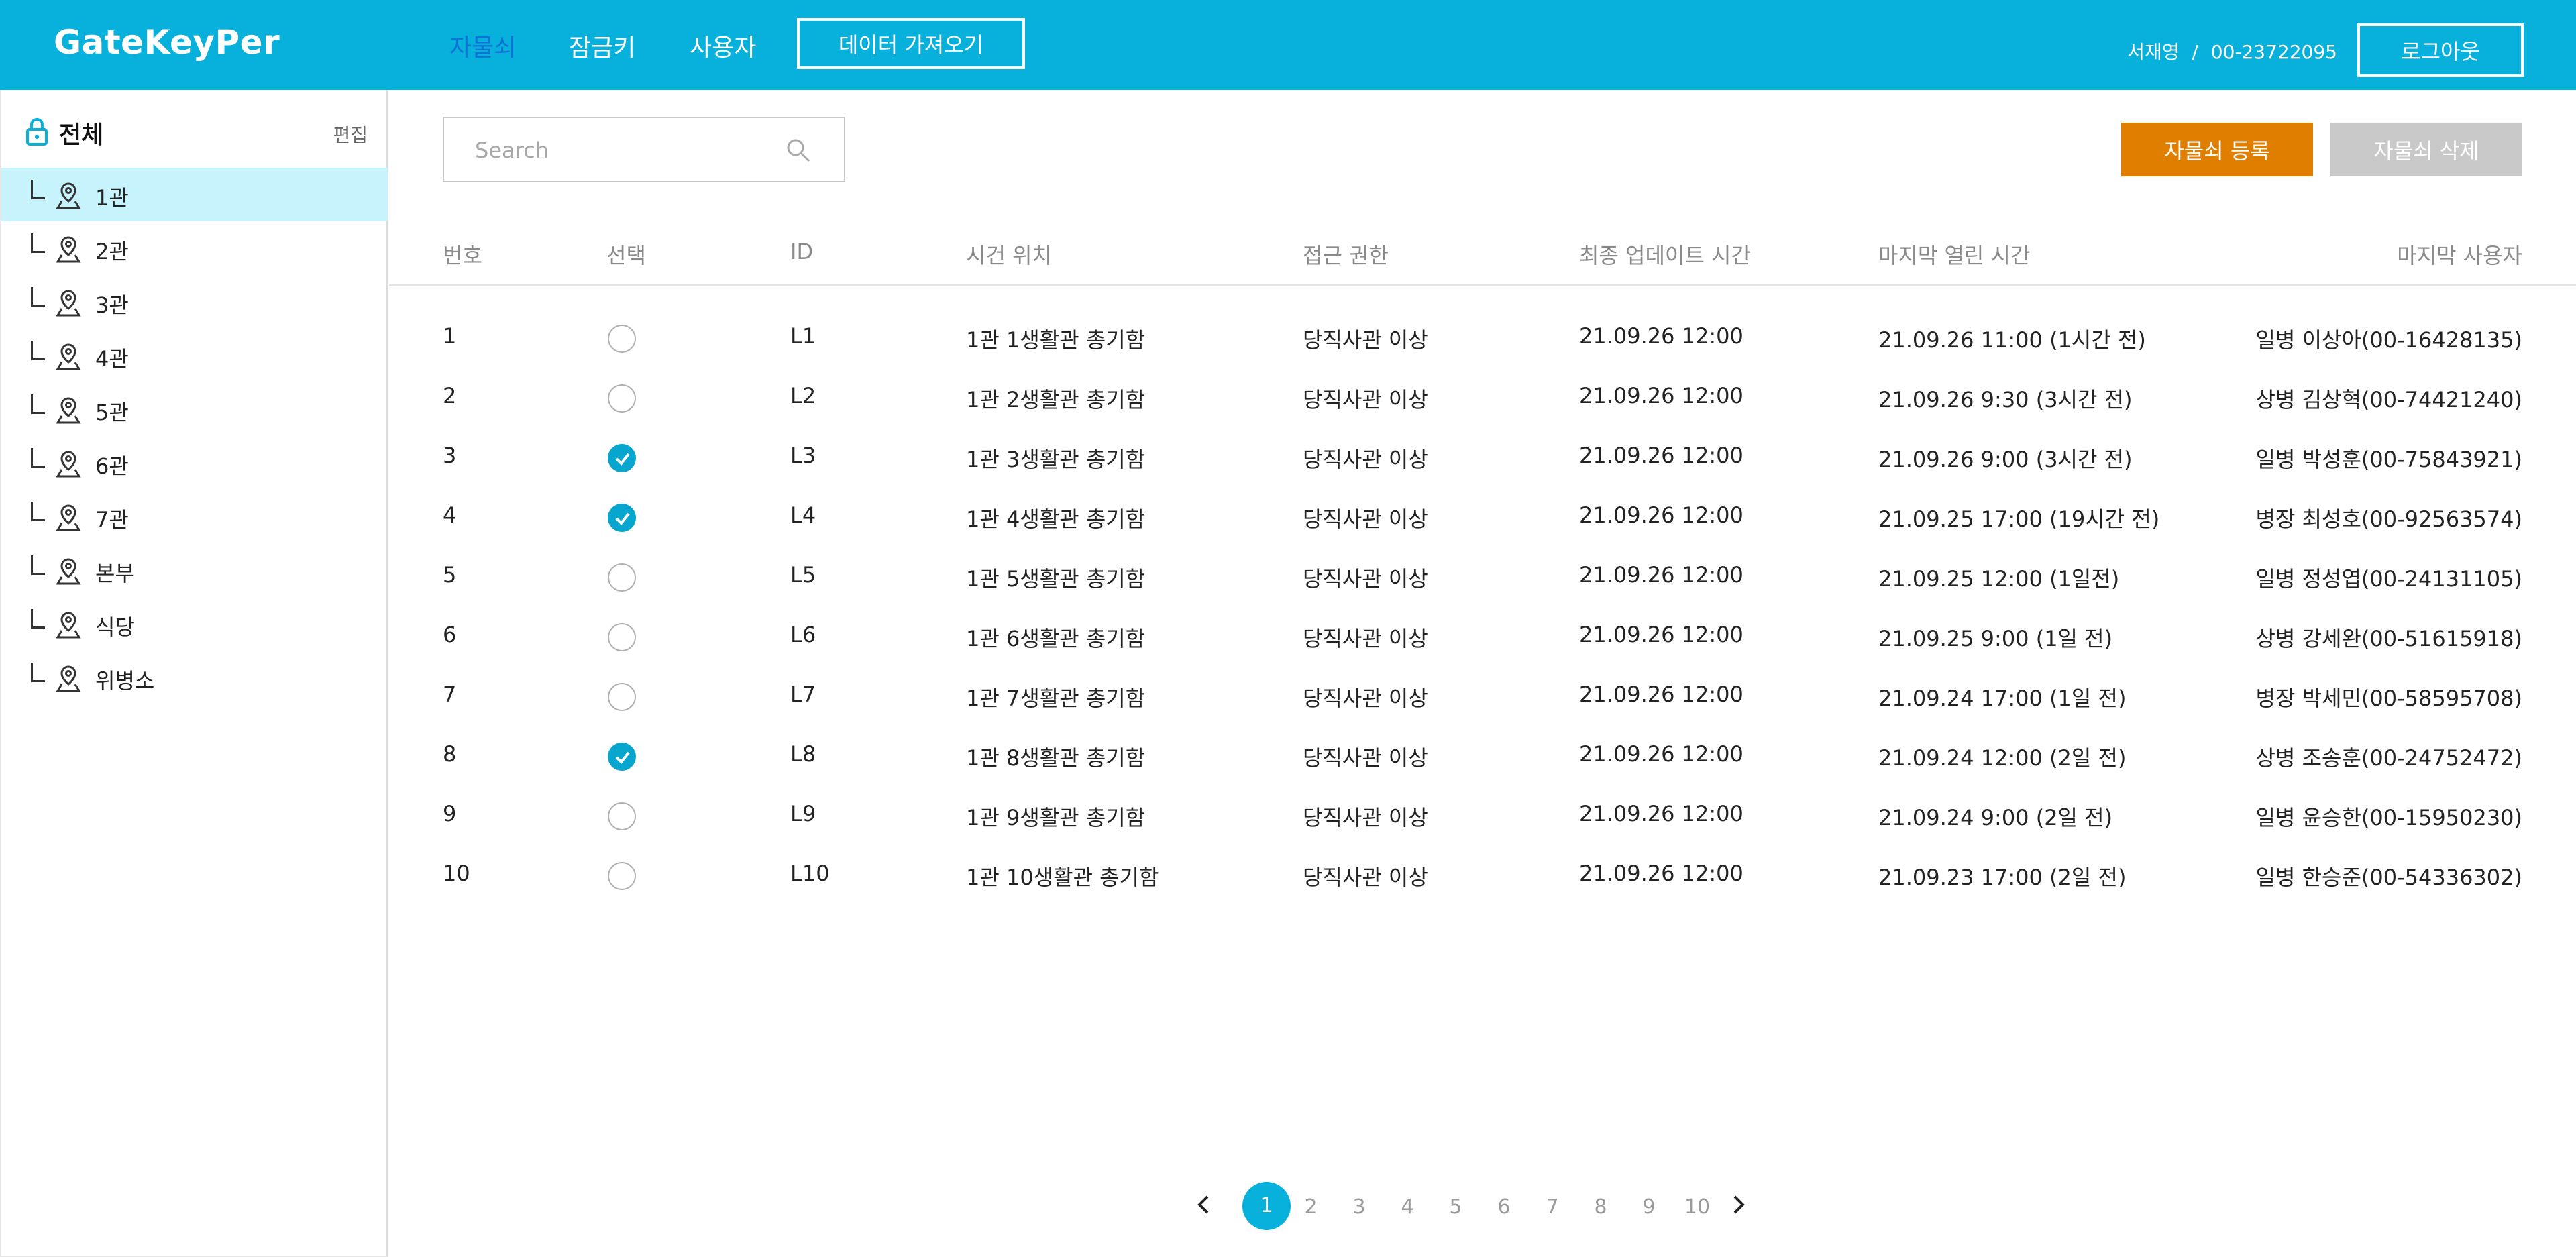  What do you see at coordinates (167, 43) in the screenshot?
I see `app-logo: GateKeyPer` at bounding box center [167, 43].